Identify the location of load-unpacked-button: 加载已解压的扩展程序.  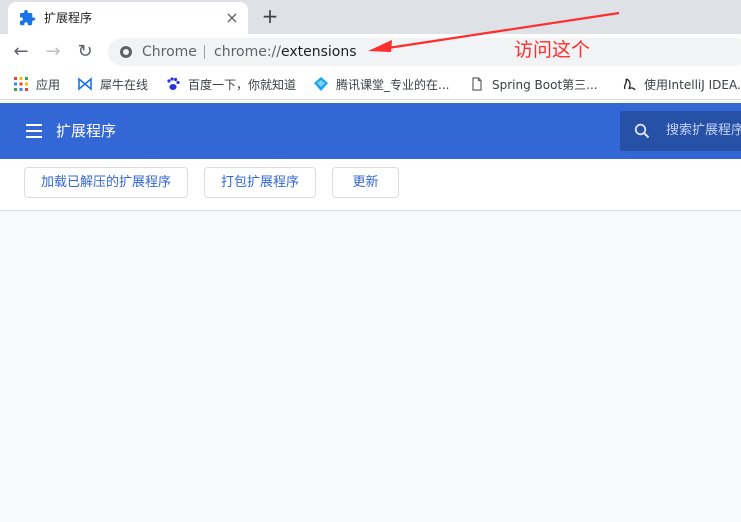
(106, 182).